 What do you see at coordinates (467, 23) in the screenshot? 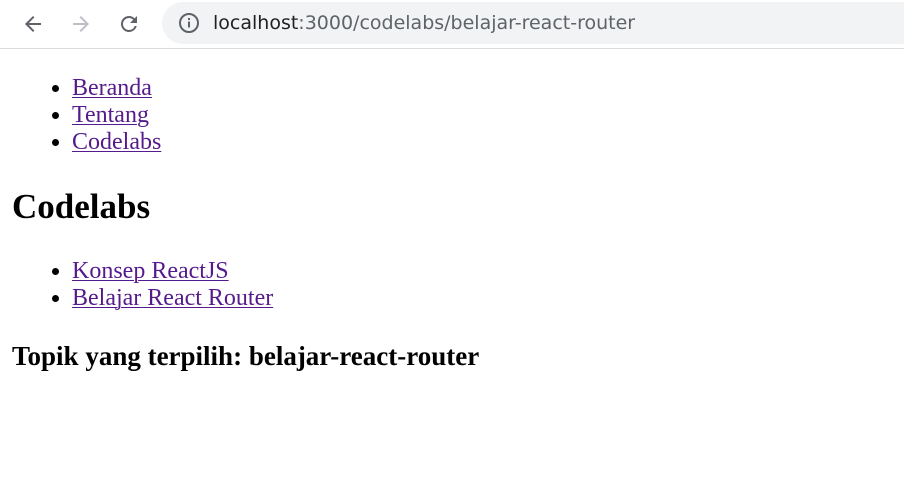
I see `url-path: :3000/codelabs/belajar-react-router` at bounding box center [467, 23].